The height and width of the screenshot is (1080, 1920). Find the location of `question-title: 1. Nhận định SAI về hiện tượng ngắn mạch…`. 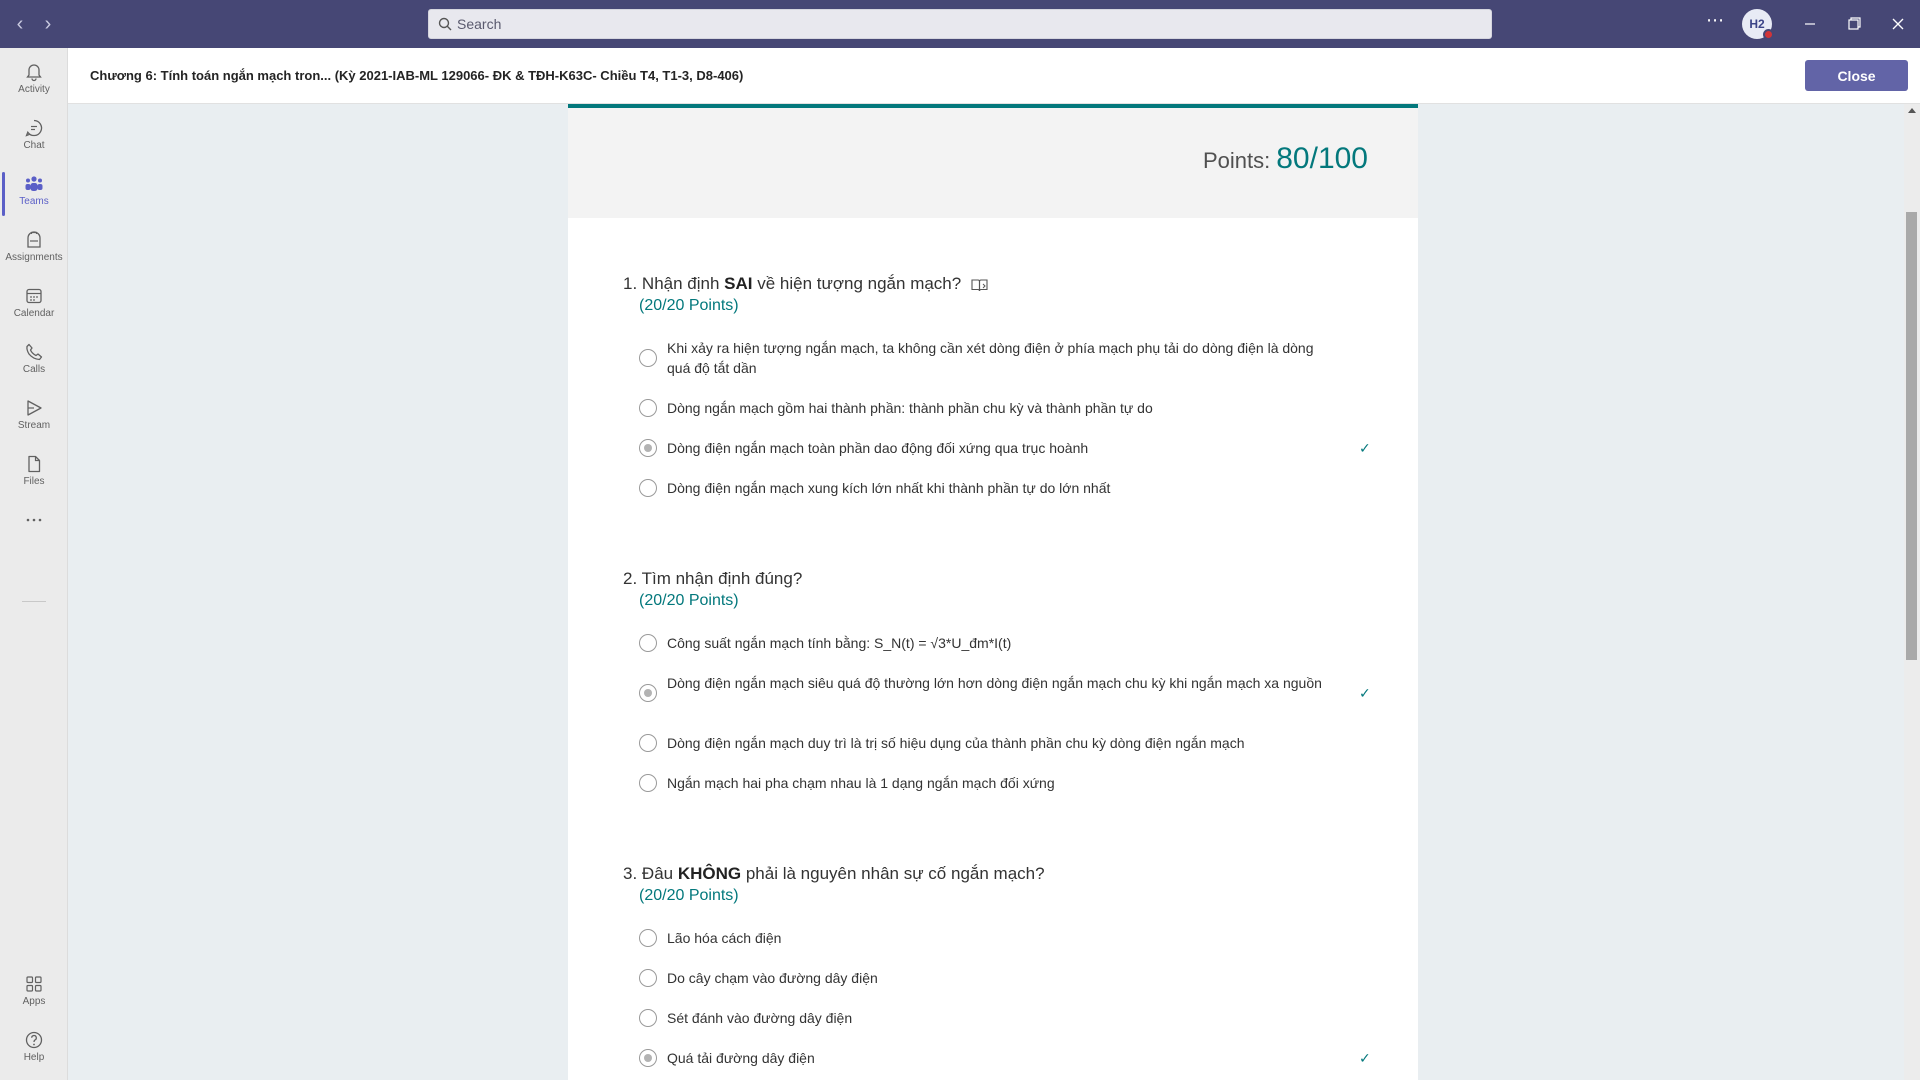

question-title: 1. Nhận định SAI về hiện tượng ngắn mạch… is located at coordinates (806, 284).